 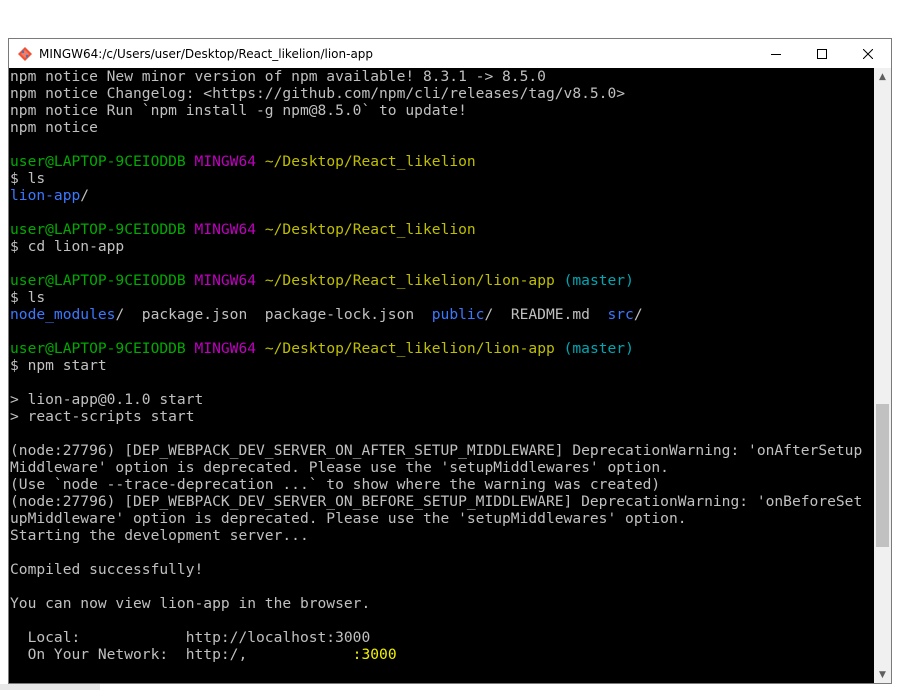 I want to click on terminal-line: lion-app/, so click(x=442, y=195).